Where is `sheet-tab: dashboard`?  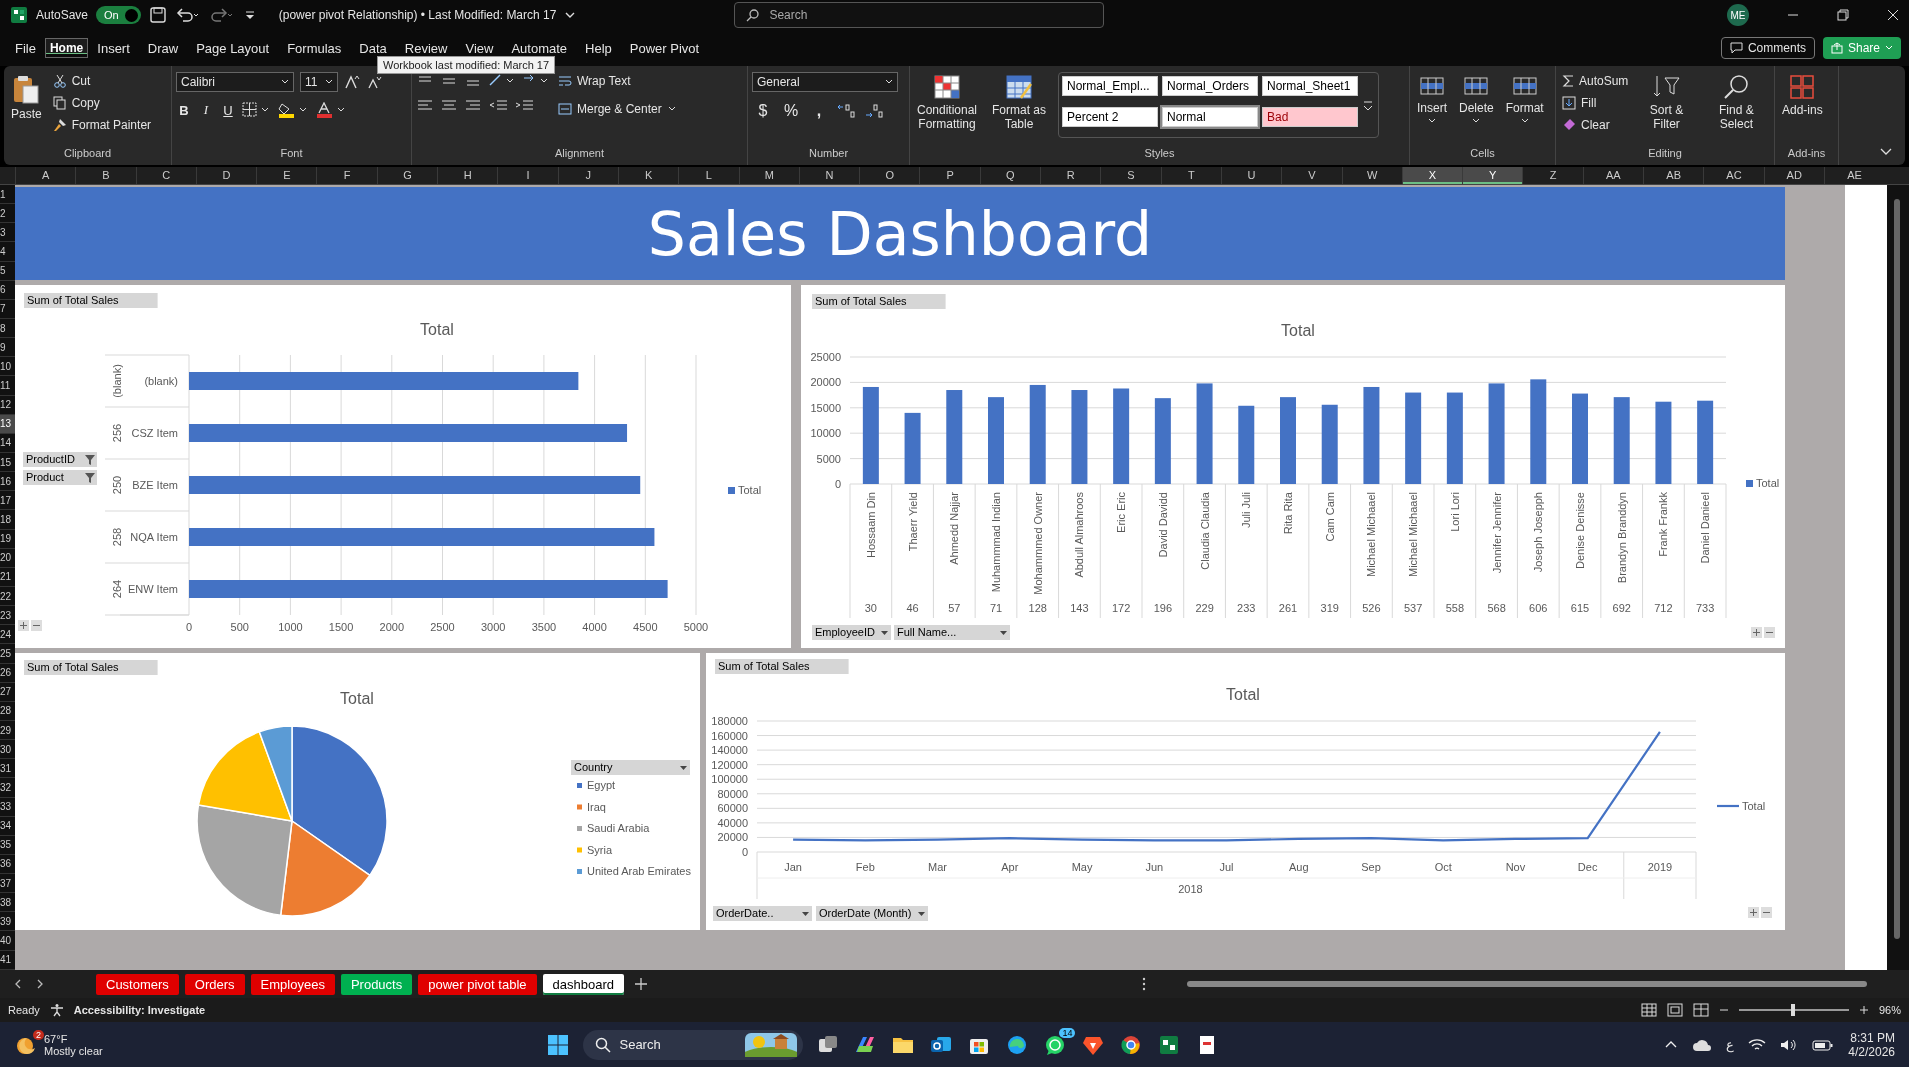 sheet-tab: dashboard is located at coordinates (583, 984).